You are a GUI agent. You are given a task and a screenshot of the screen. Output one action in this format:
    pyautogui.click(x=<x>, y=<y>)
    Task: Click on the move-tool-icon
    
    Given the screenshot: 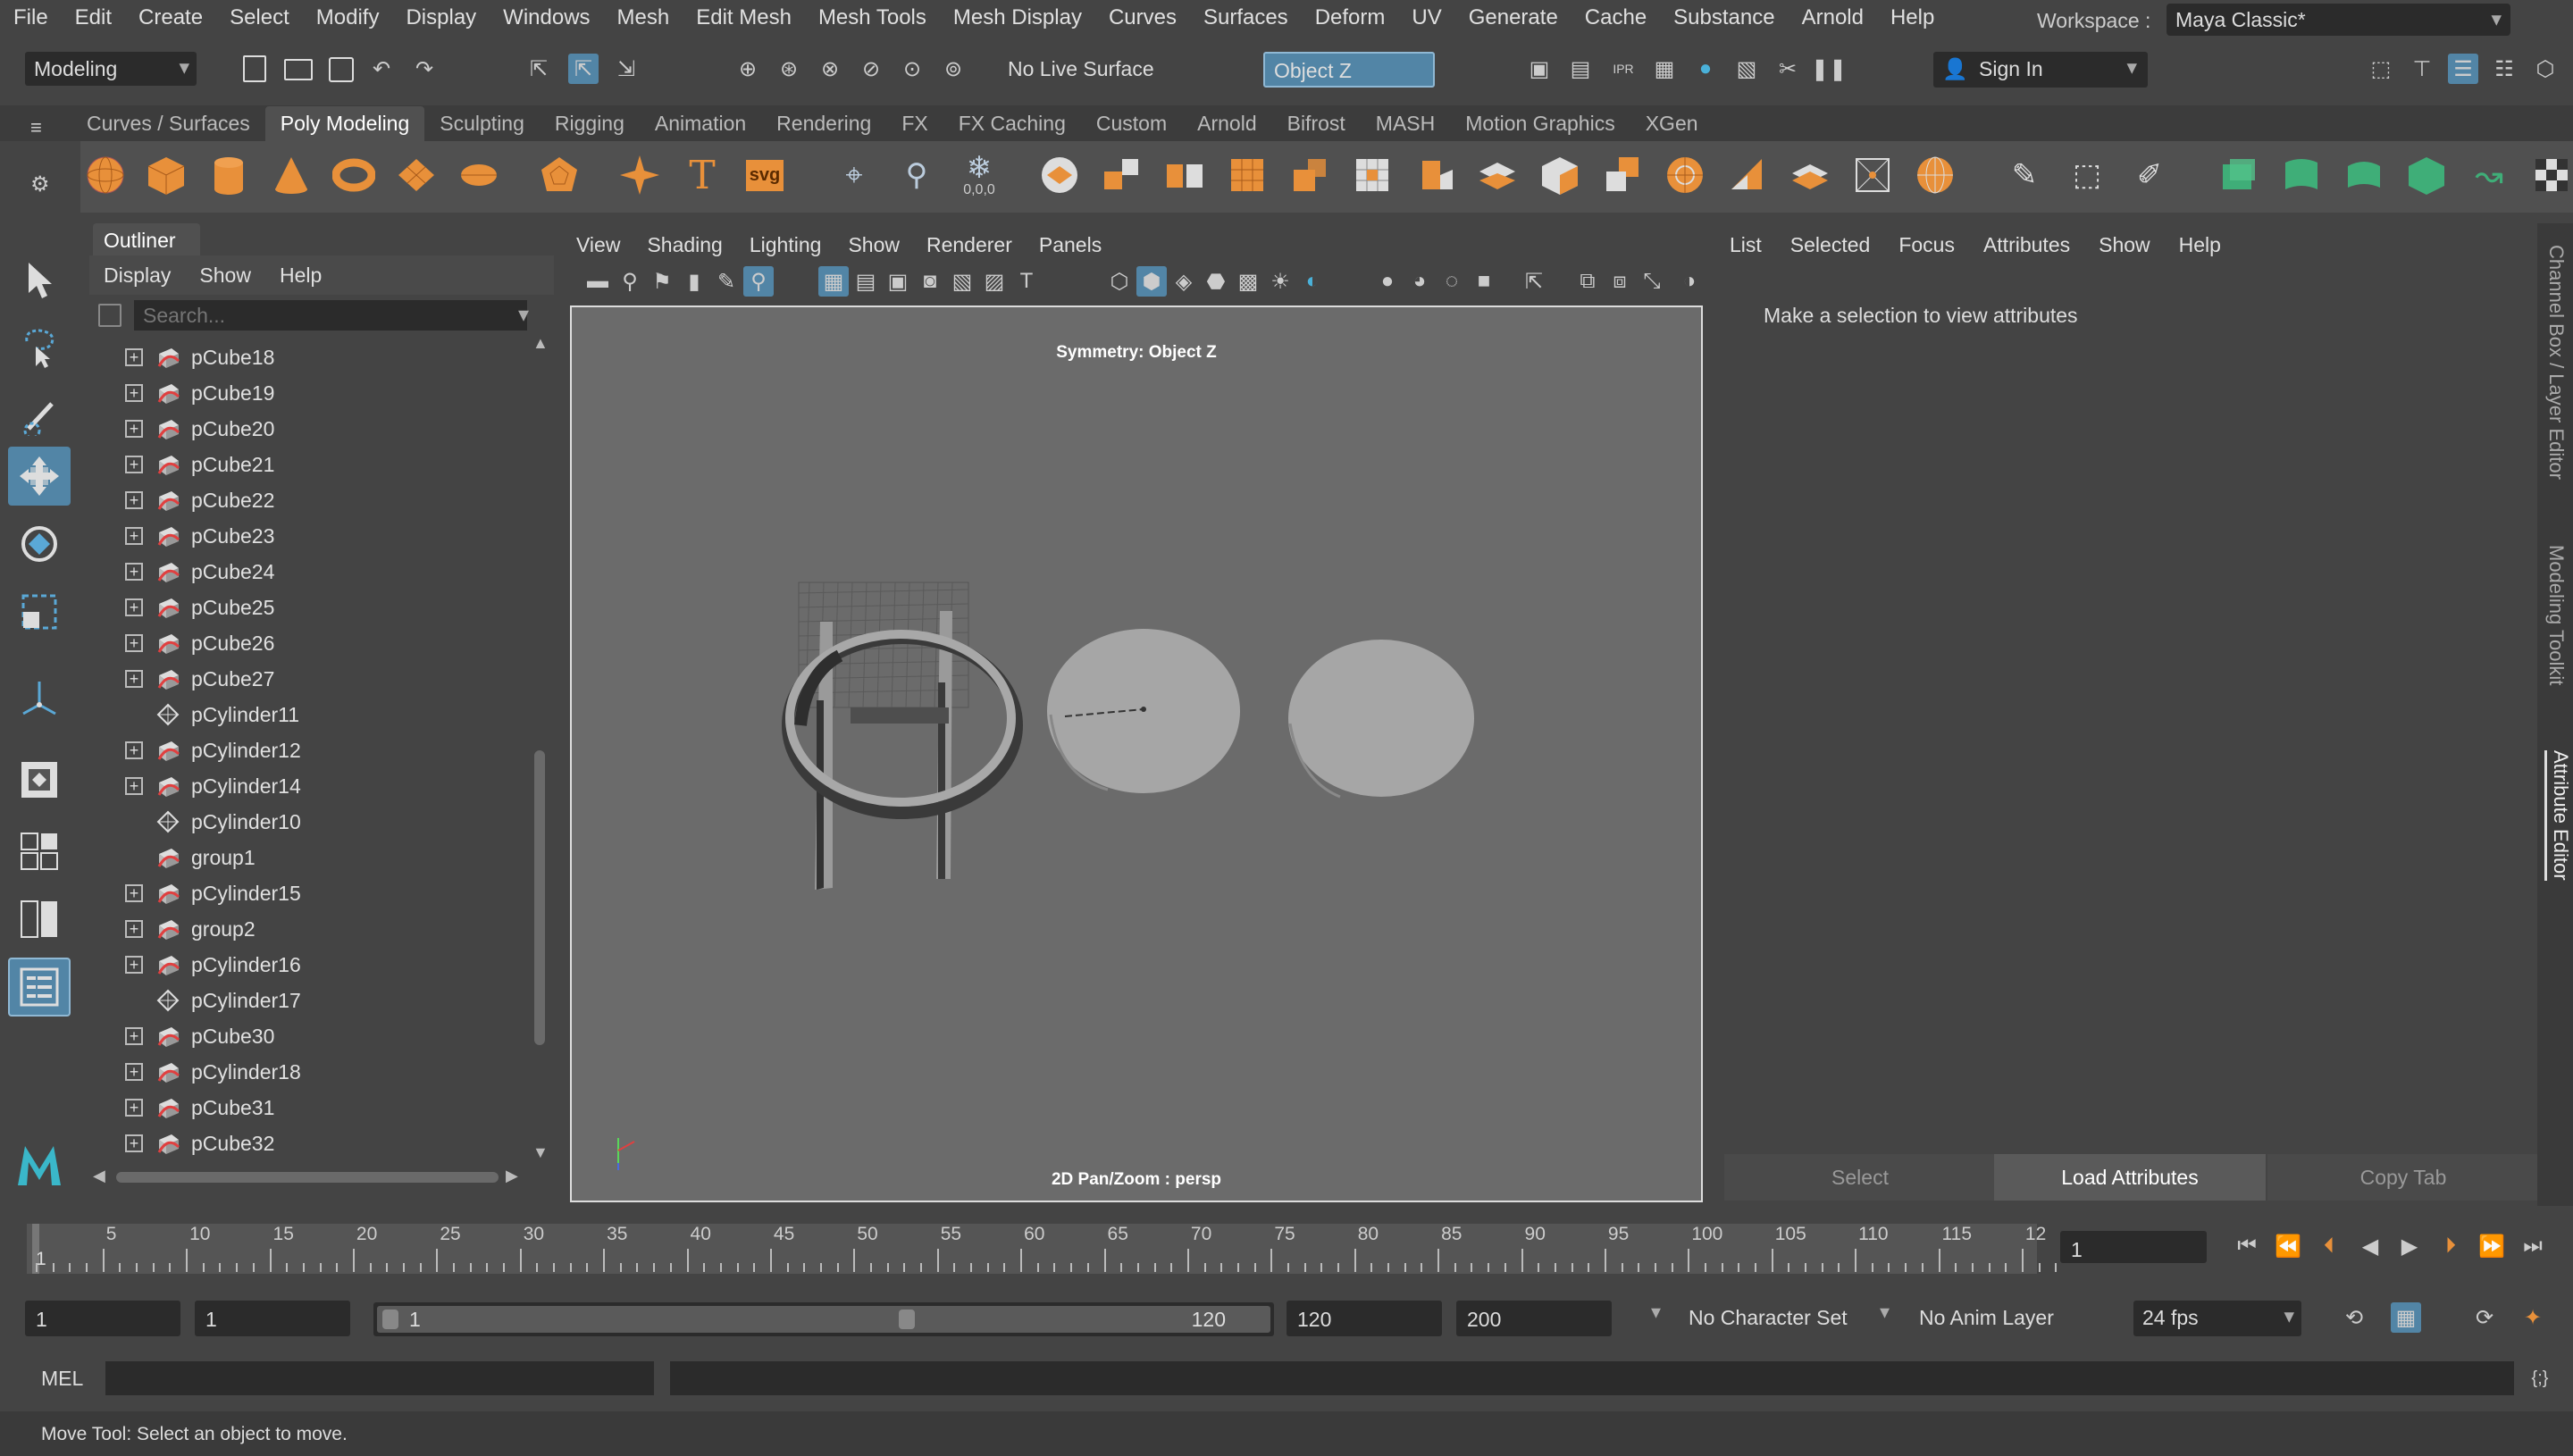 What is the action you would take?
    pyautogui.click(x=39, y=476)
    